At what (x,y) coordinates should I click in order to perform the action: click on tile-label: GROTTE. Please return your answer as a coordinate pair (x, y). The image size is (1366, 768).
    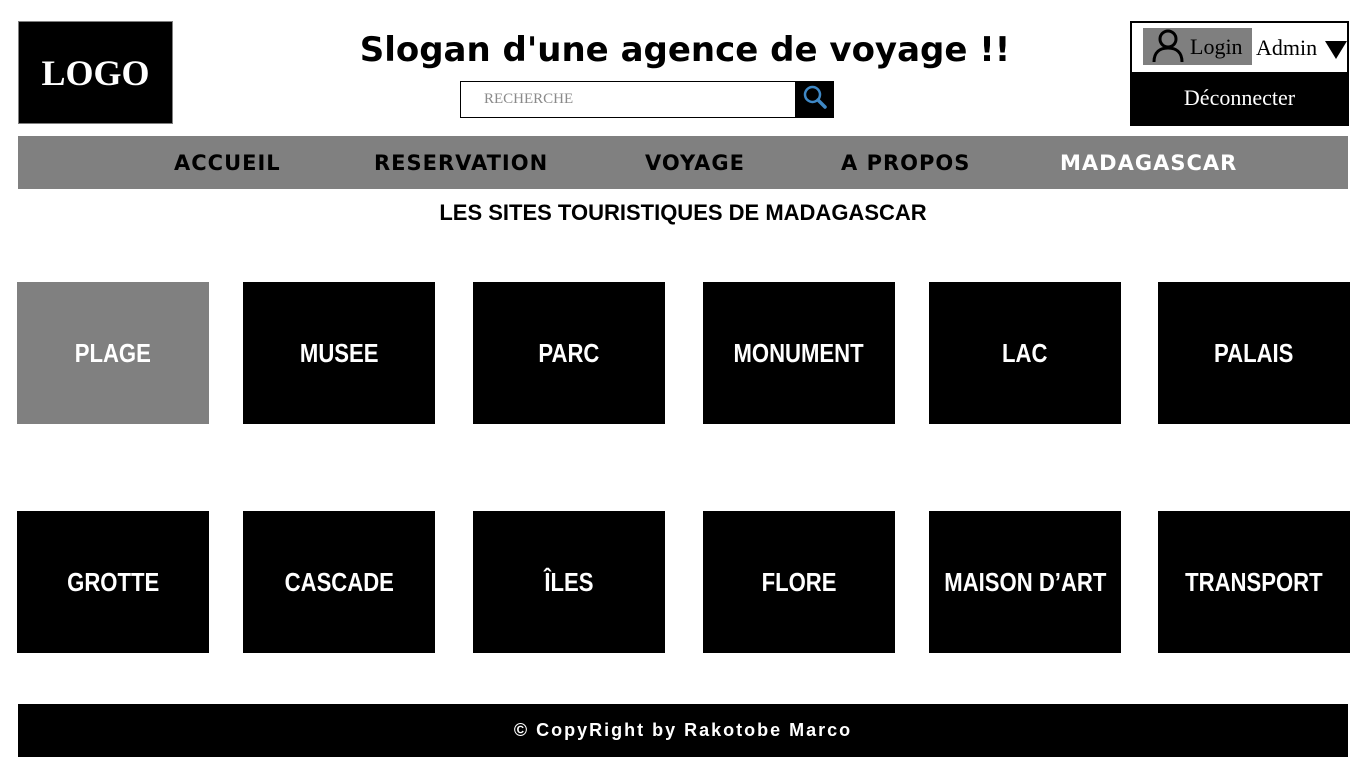
    Looking at the image, I should click on (113, 581).